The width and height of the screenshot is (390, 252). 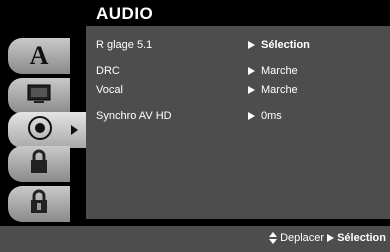 I want to click on menu-item-drc: DRC Marche, so click(x=243, y=74).